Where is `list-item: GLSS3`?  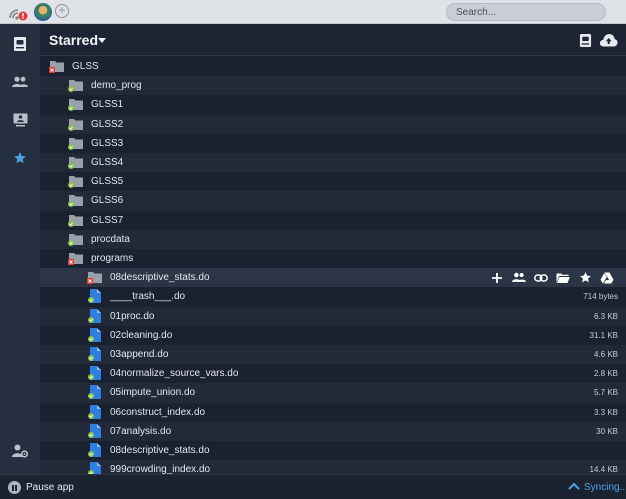
list-item: GLSS3 is located at coordinates (333, 143).